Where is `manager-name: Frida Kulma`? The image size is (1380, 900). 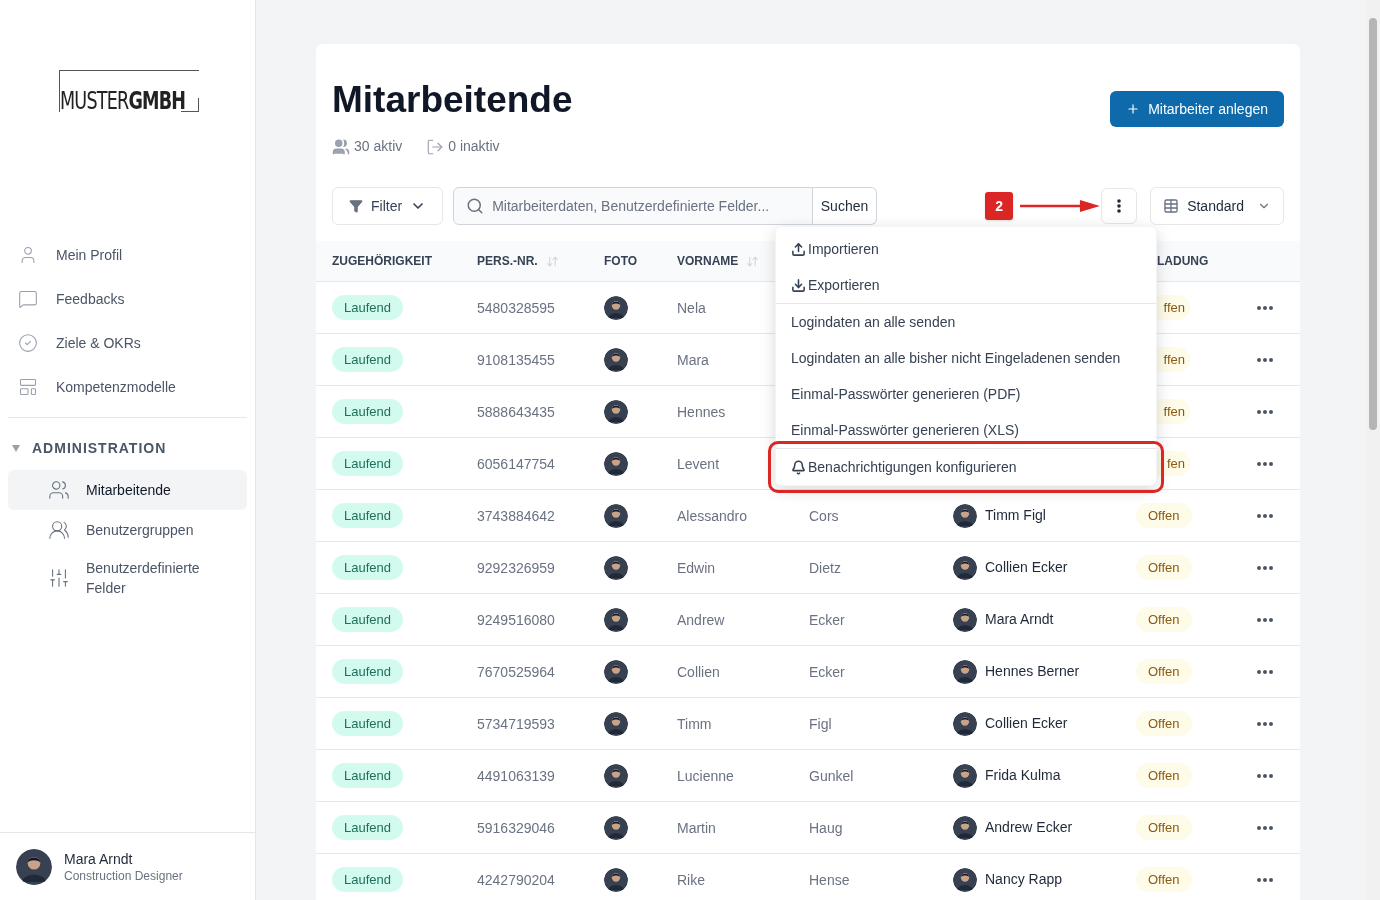 manager-name: Frida Kulma is located at coordinates (1023, 775).